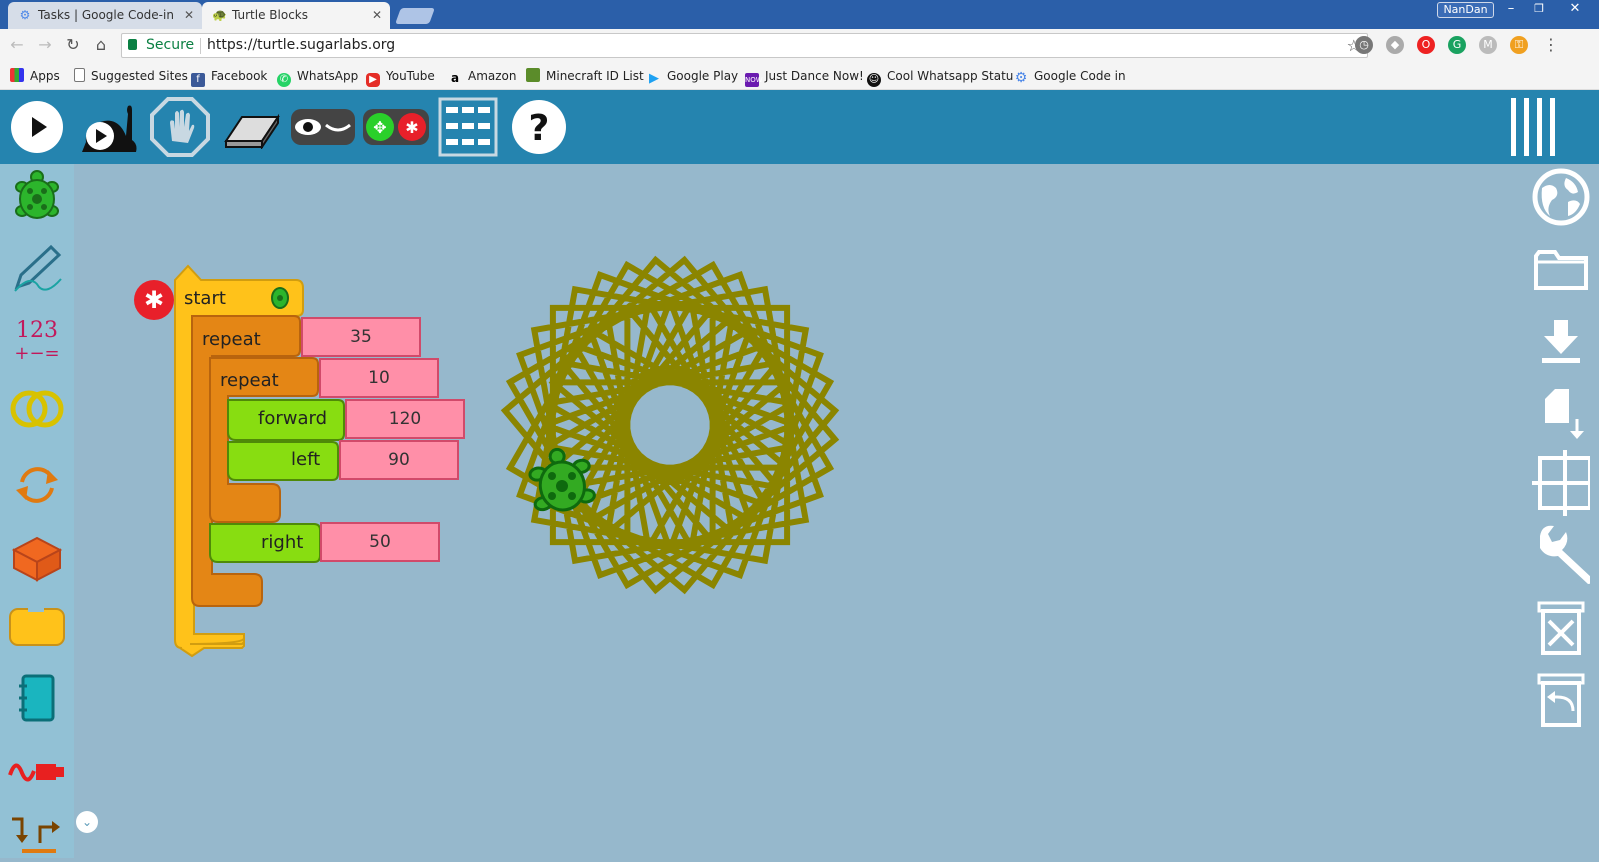 The width and height of the screenshot is (1599, 862). I want to click on palette-sensors, so click(37, 771).